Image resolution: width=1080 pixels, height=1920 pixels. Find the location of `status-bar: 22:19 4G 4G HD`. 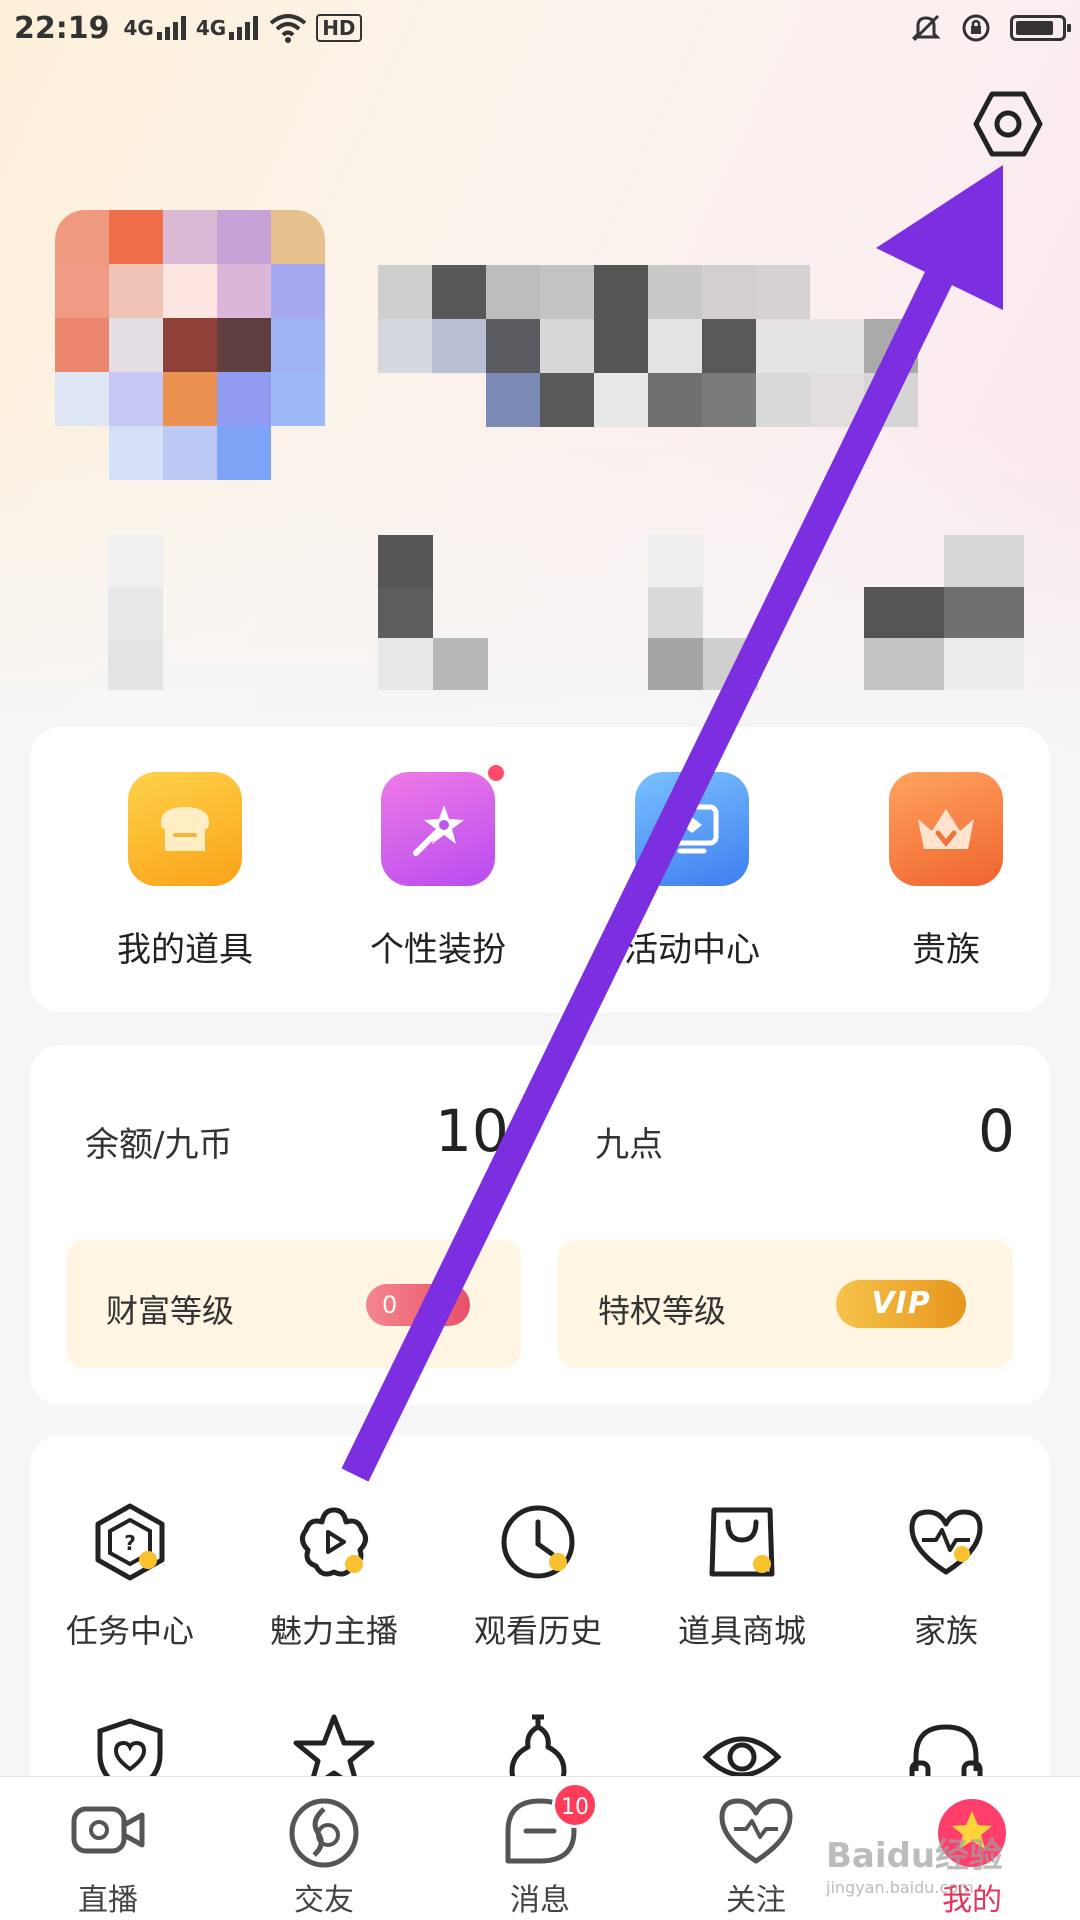

status-bar: 22:19 4G 4G HD is located at coordinates (540, 28).